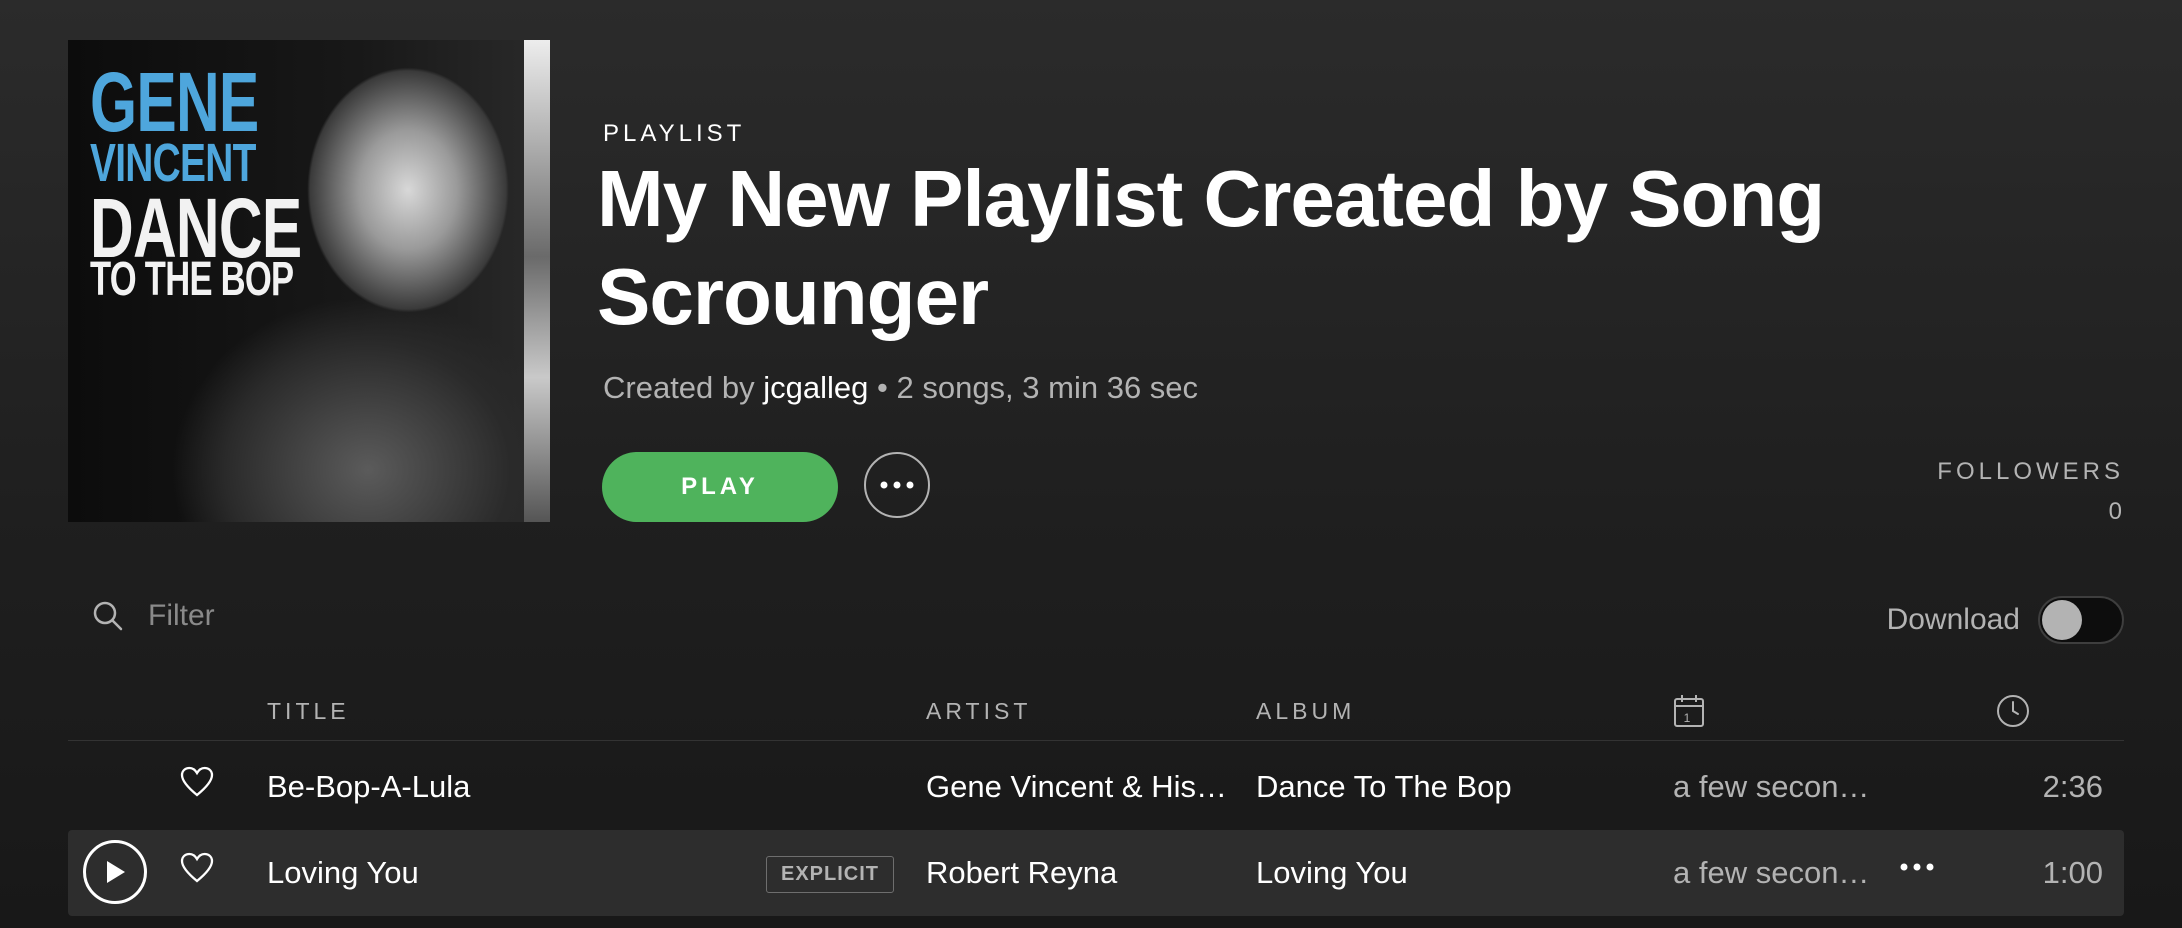 This screenshot has width=2182, height=928. I want to click on playlist-cover-art: GENE VINCENT DANCE TO THE BOP, so click(309, 281).